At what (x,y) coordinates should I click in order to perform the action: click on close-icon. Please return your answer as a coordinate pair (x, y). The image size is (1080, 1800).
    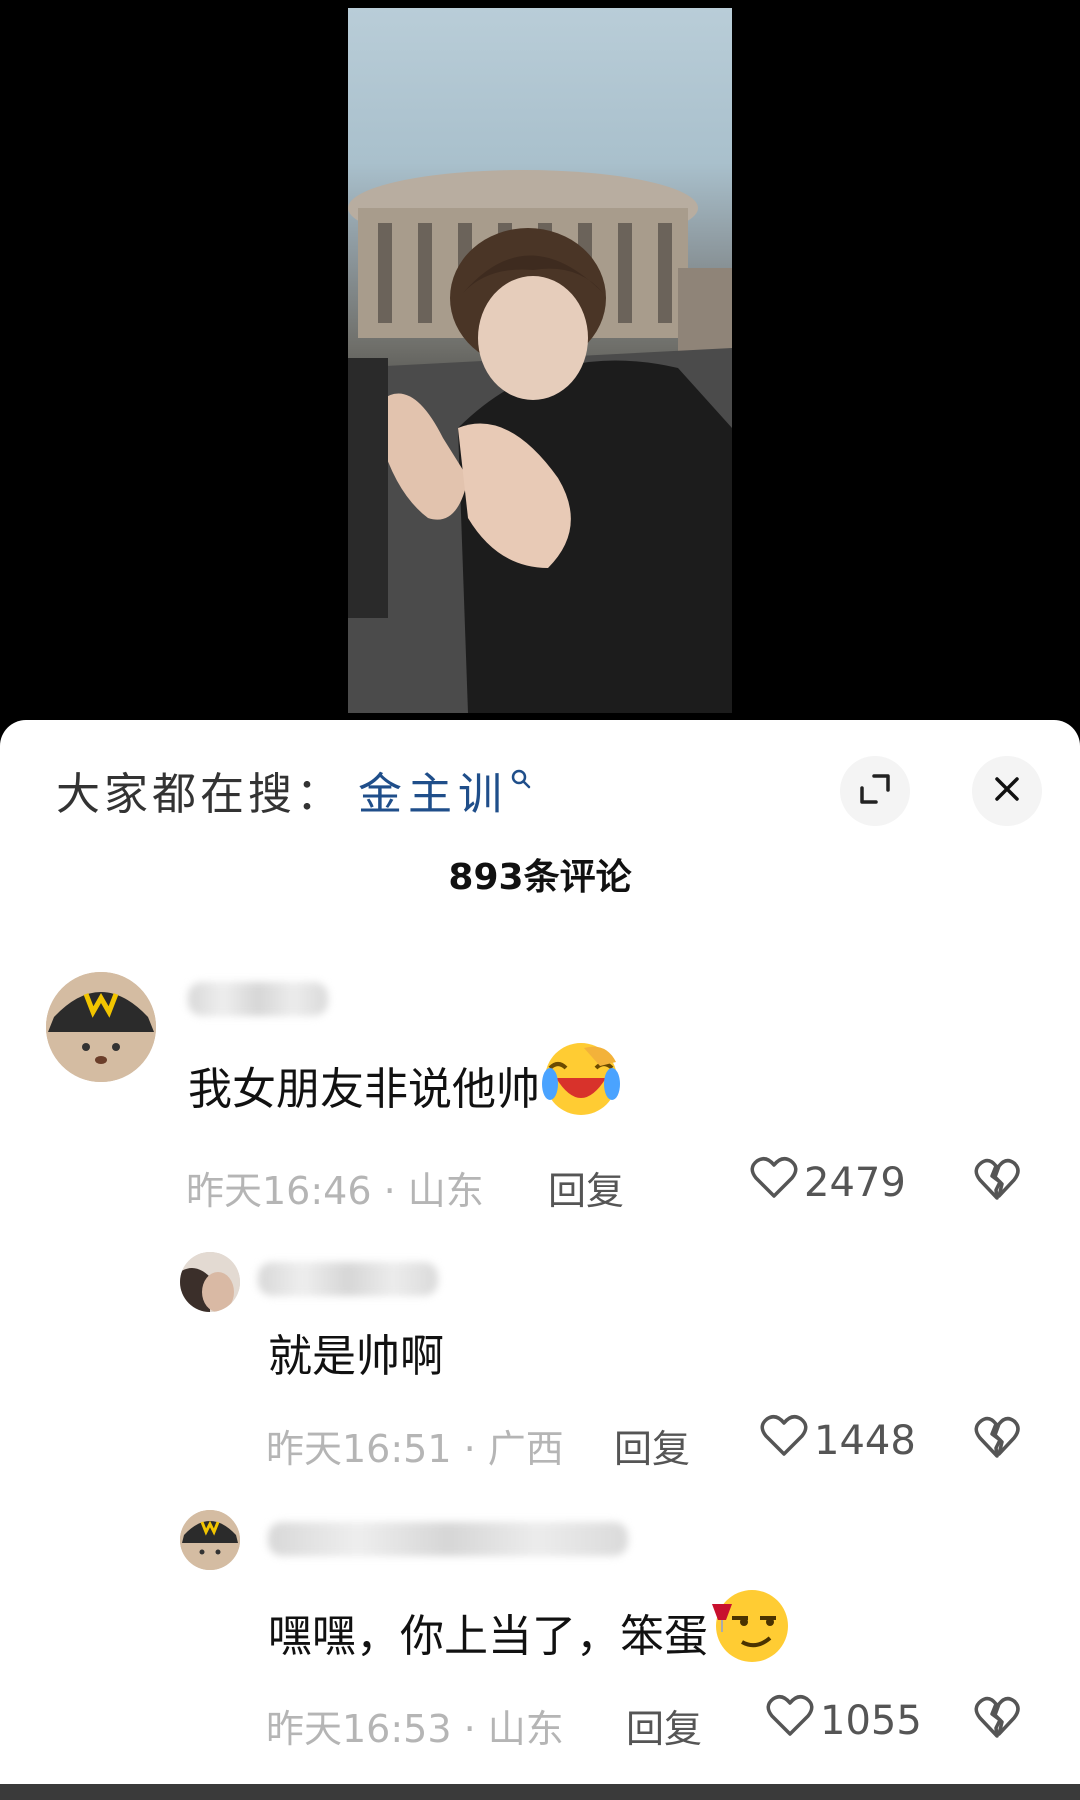
    Looking at the image, I should click on (1007, 791).